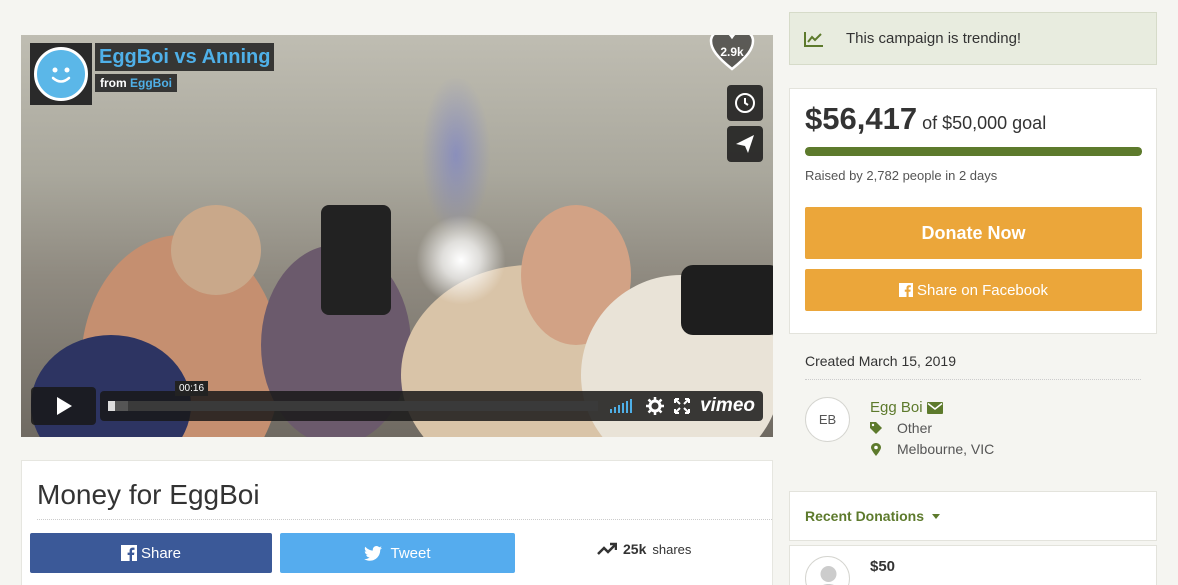 The image size is (1178, 585). Describe the element at coordinates (607, 548) in the screenshot. I see `trending-arrow-icon` at that location.